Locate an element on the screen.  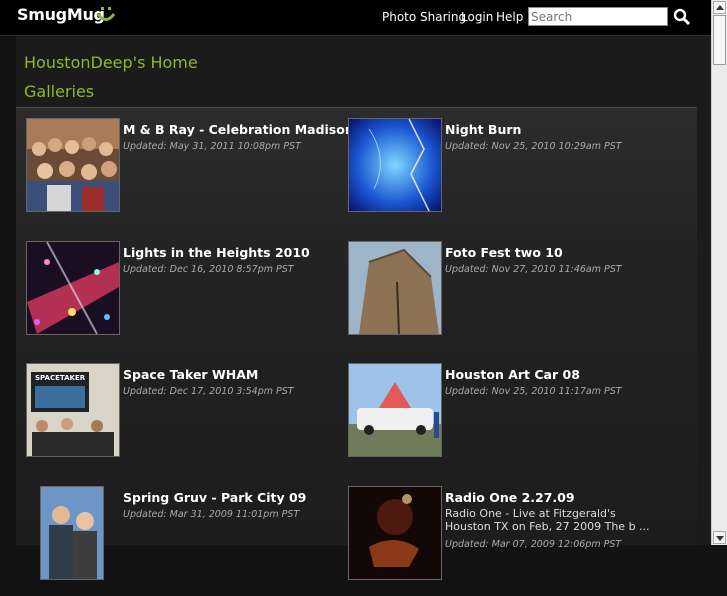
gallery-title: M & B Ray - Celebration Madison is located at coordinates (238, 129).